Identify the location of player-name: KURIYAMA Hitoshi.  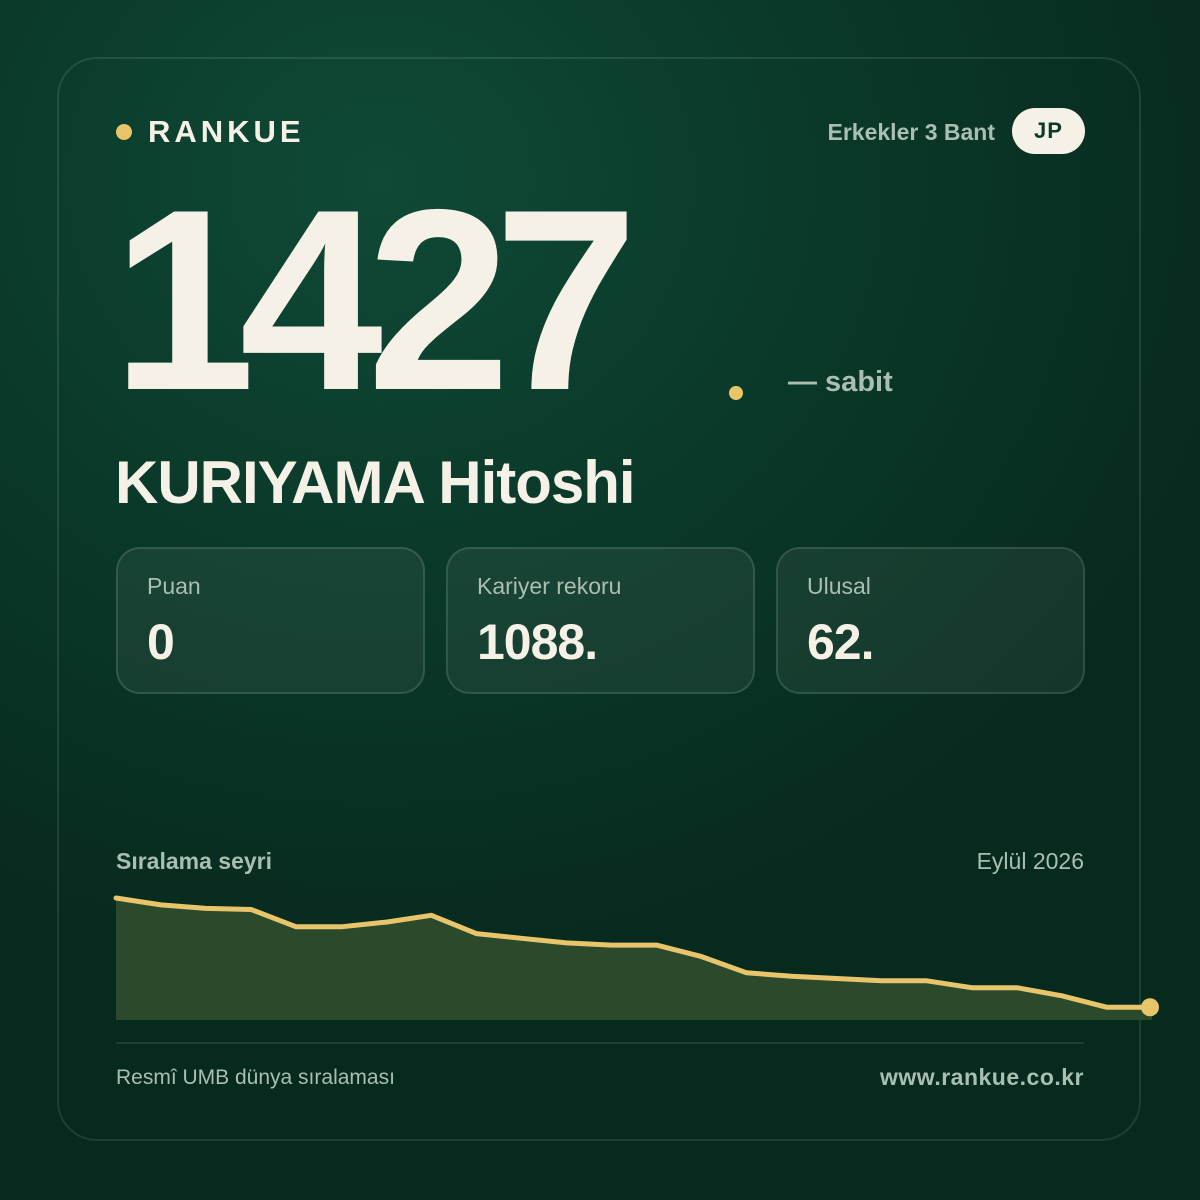
(375, 482).